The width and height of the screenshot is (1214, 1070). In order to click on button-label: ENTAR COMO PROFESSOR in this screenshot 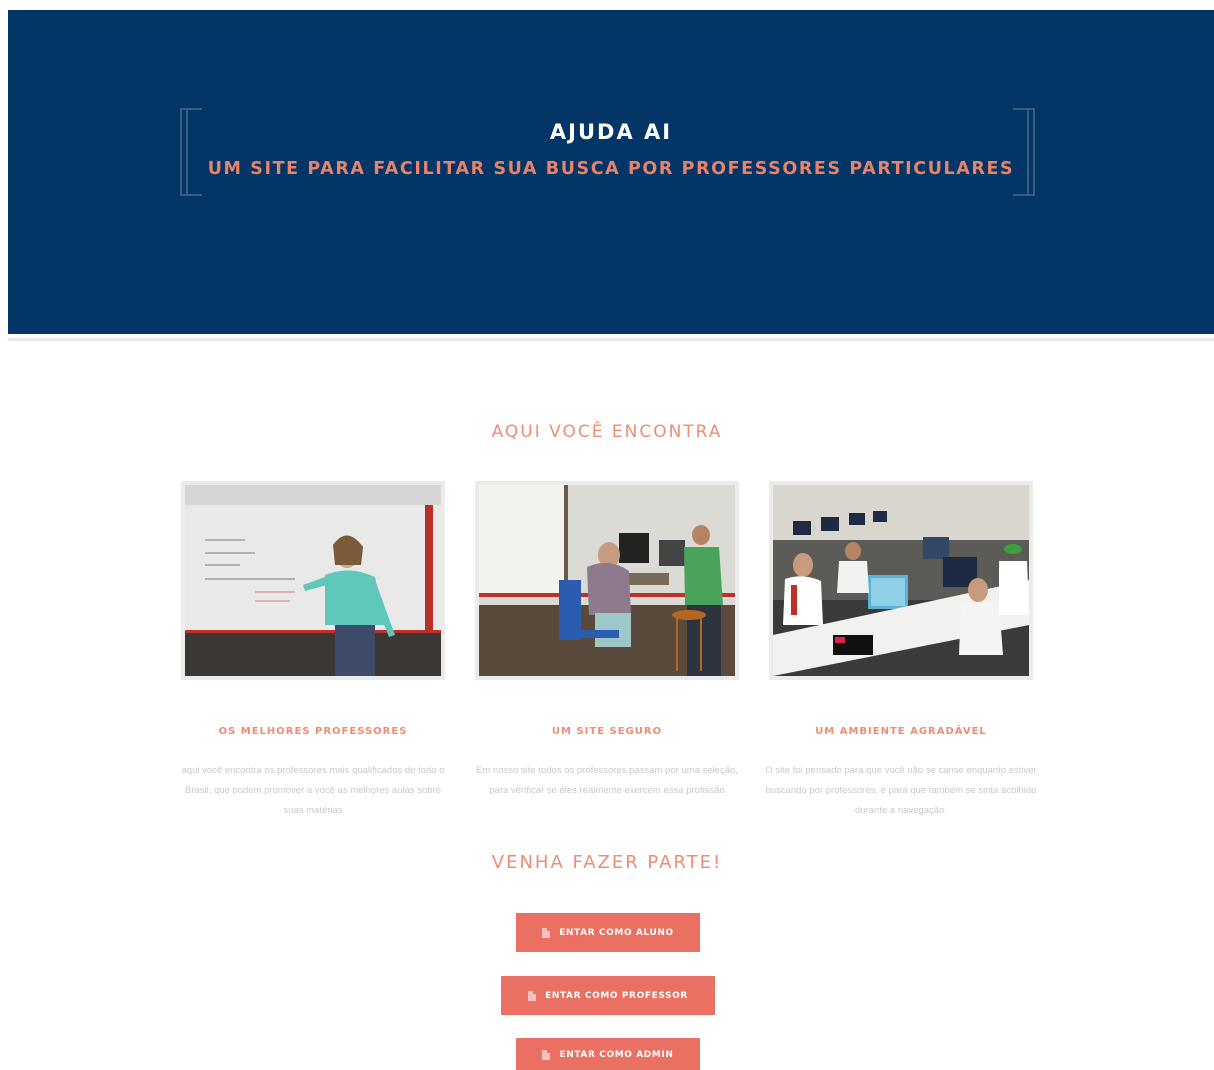, I will do `click(616, 995)`.